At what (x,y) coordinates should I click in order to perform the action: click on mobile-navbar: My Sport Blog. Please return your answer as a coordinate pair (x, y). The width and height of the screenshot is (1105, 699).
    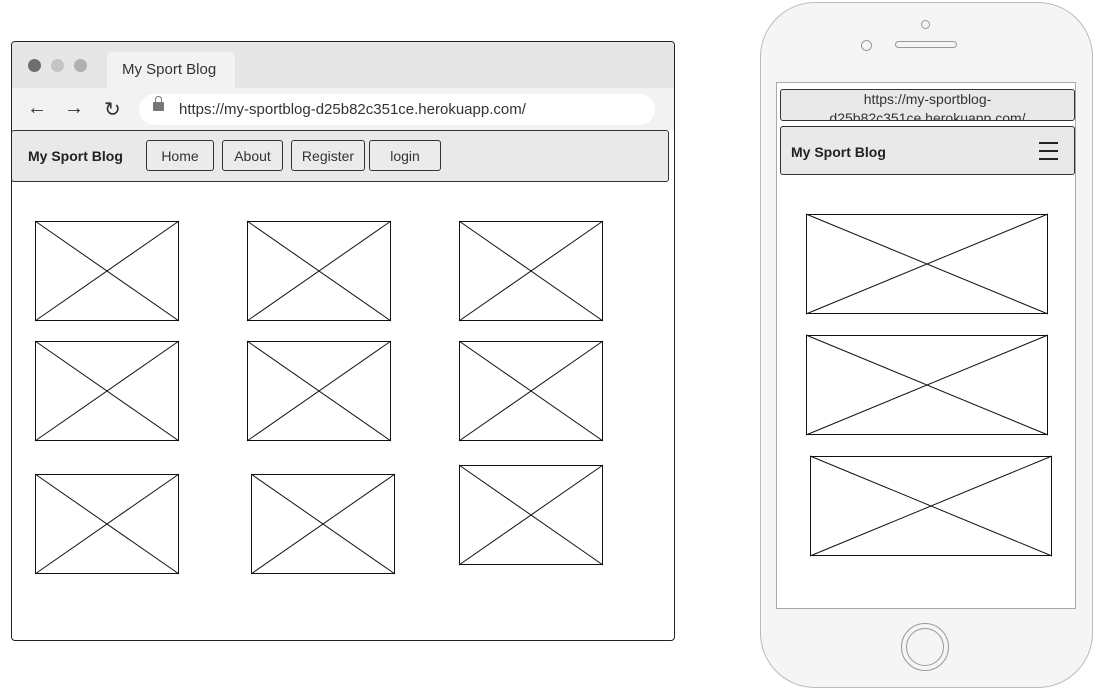
    Looking at the image, I should click on (927, 150).